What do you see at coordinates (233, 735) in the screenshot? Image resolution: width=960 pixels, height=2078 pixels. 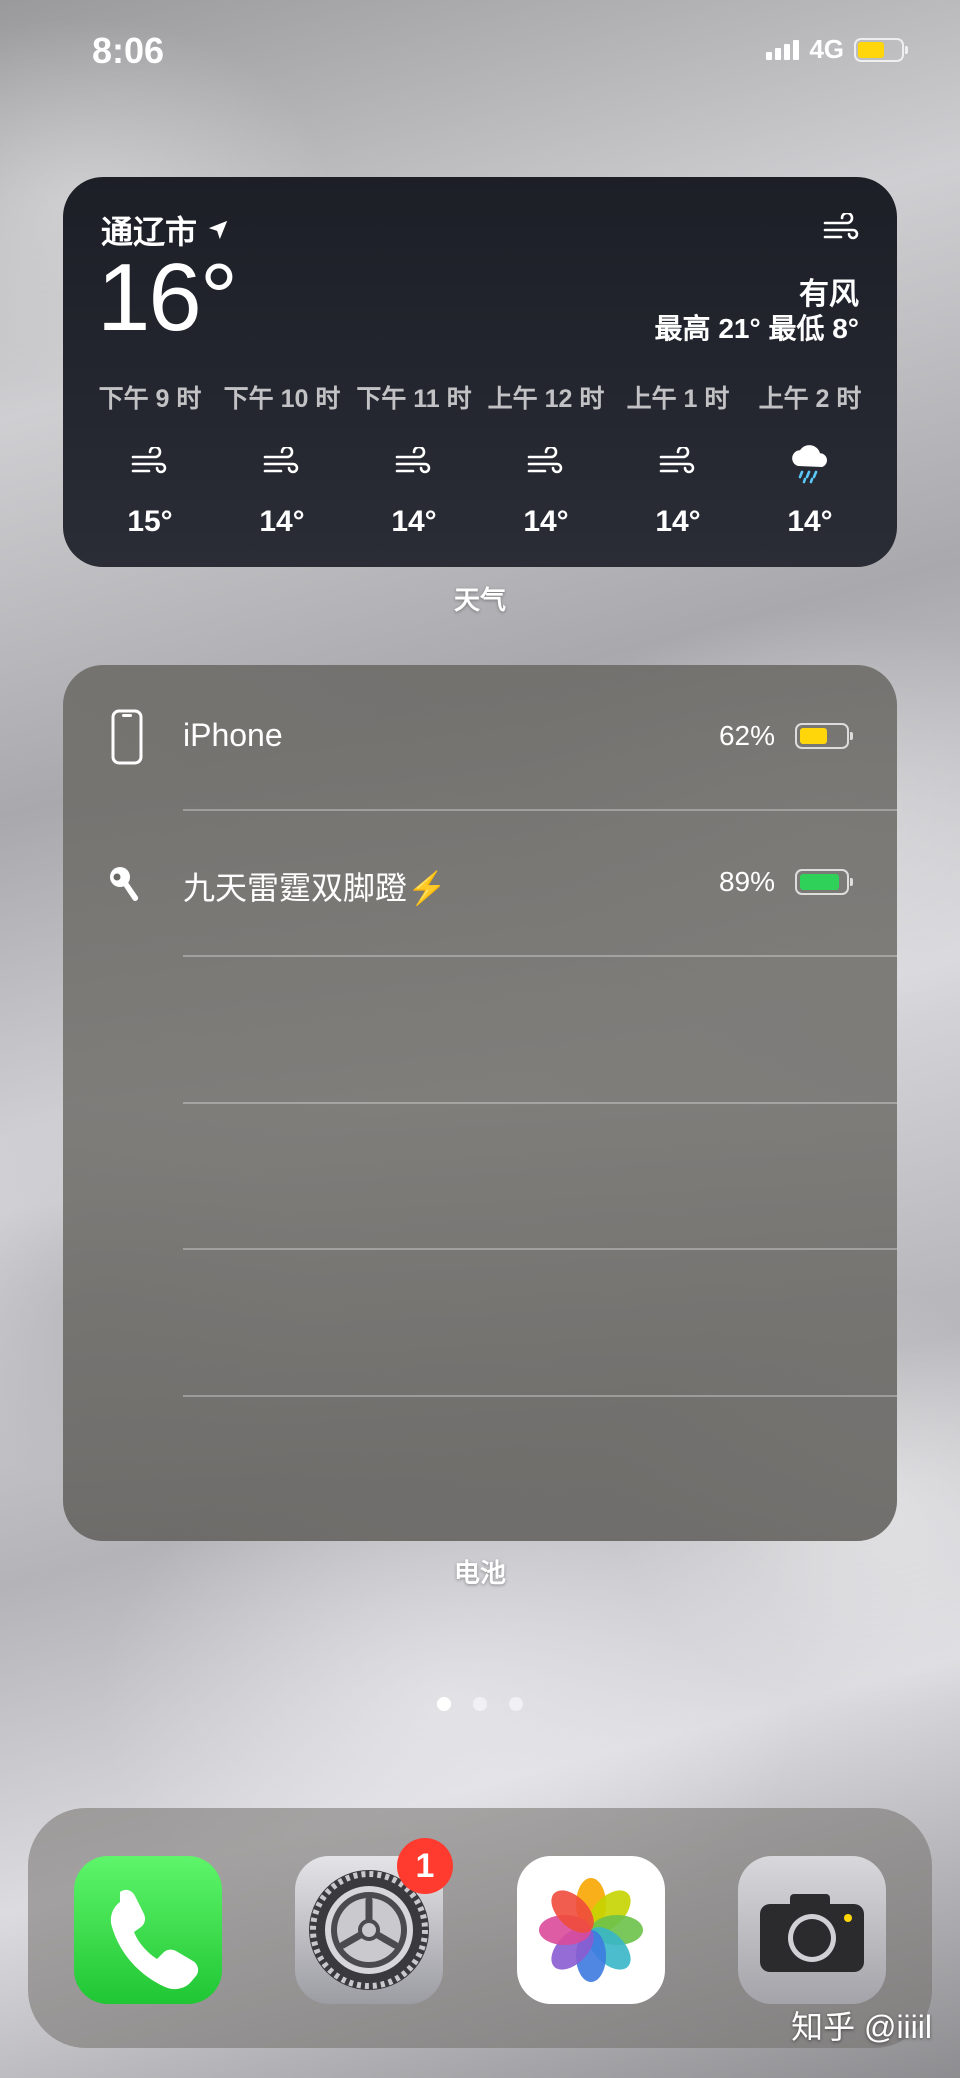 I see `device-name: iPhone` at bounding box center [233, 735].